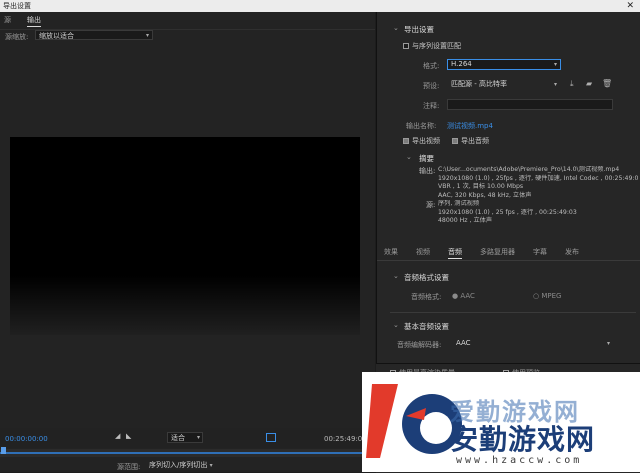  Describe the element at coordinates (7, 20) in the screenshot. I see `tab-source: 源` at that location.